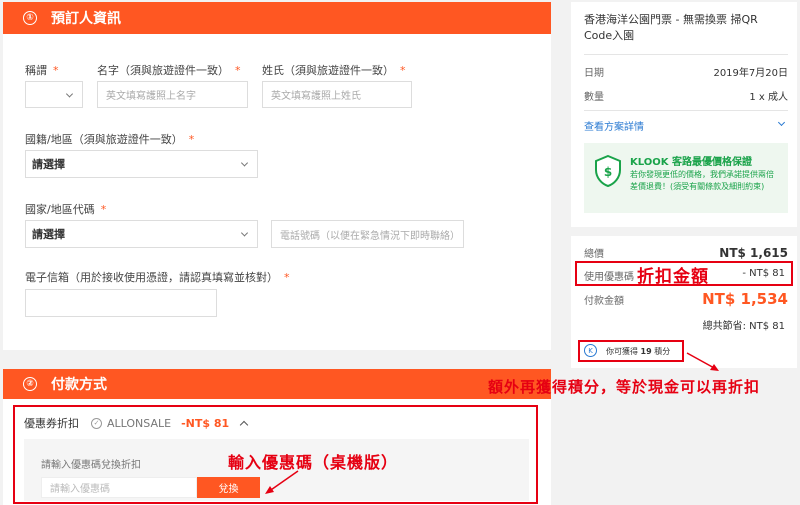  What do you see at coordinates (686, 299) in the screenshot?
I see `pay-amount-row: 付款金額 NT$ 1,534` at bounding box center [686, 299].